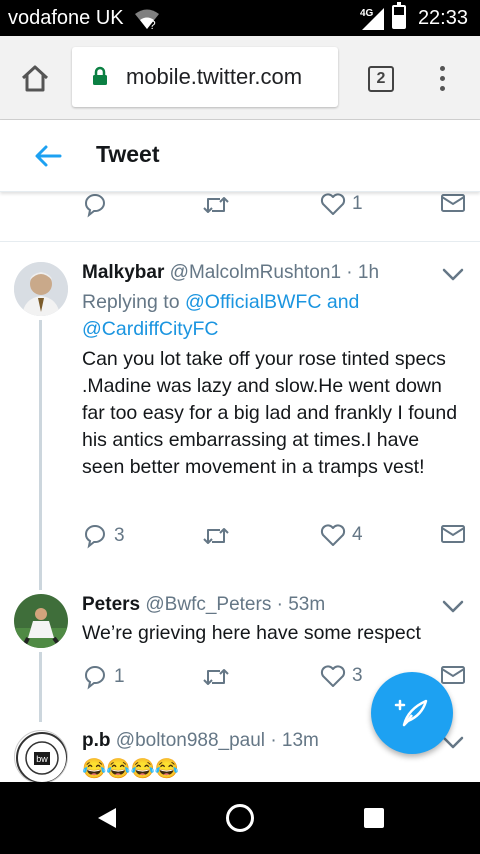  Describe the element at coordinates (150, 329) in the screenshot. I see `mention-link: @CardiffCityFC` at that location.